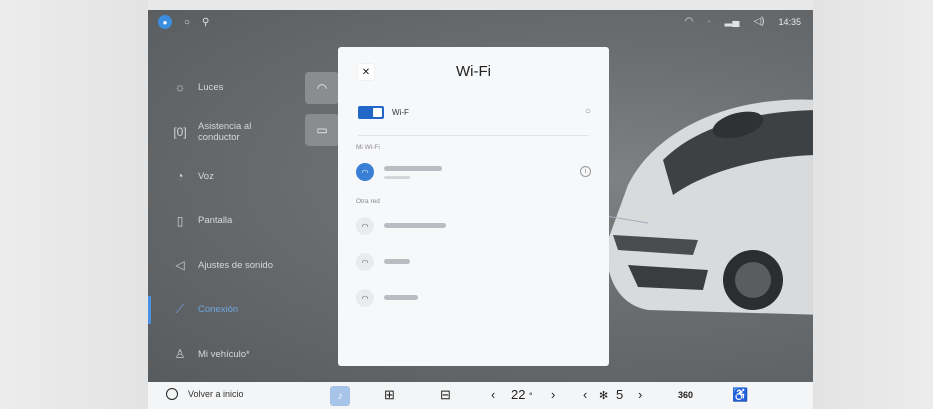  Describe the element at coordinates (180, 220) in the screenshot. I see `display-icon: ▯` at that location.